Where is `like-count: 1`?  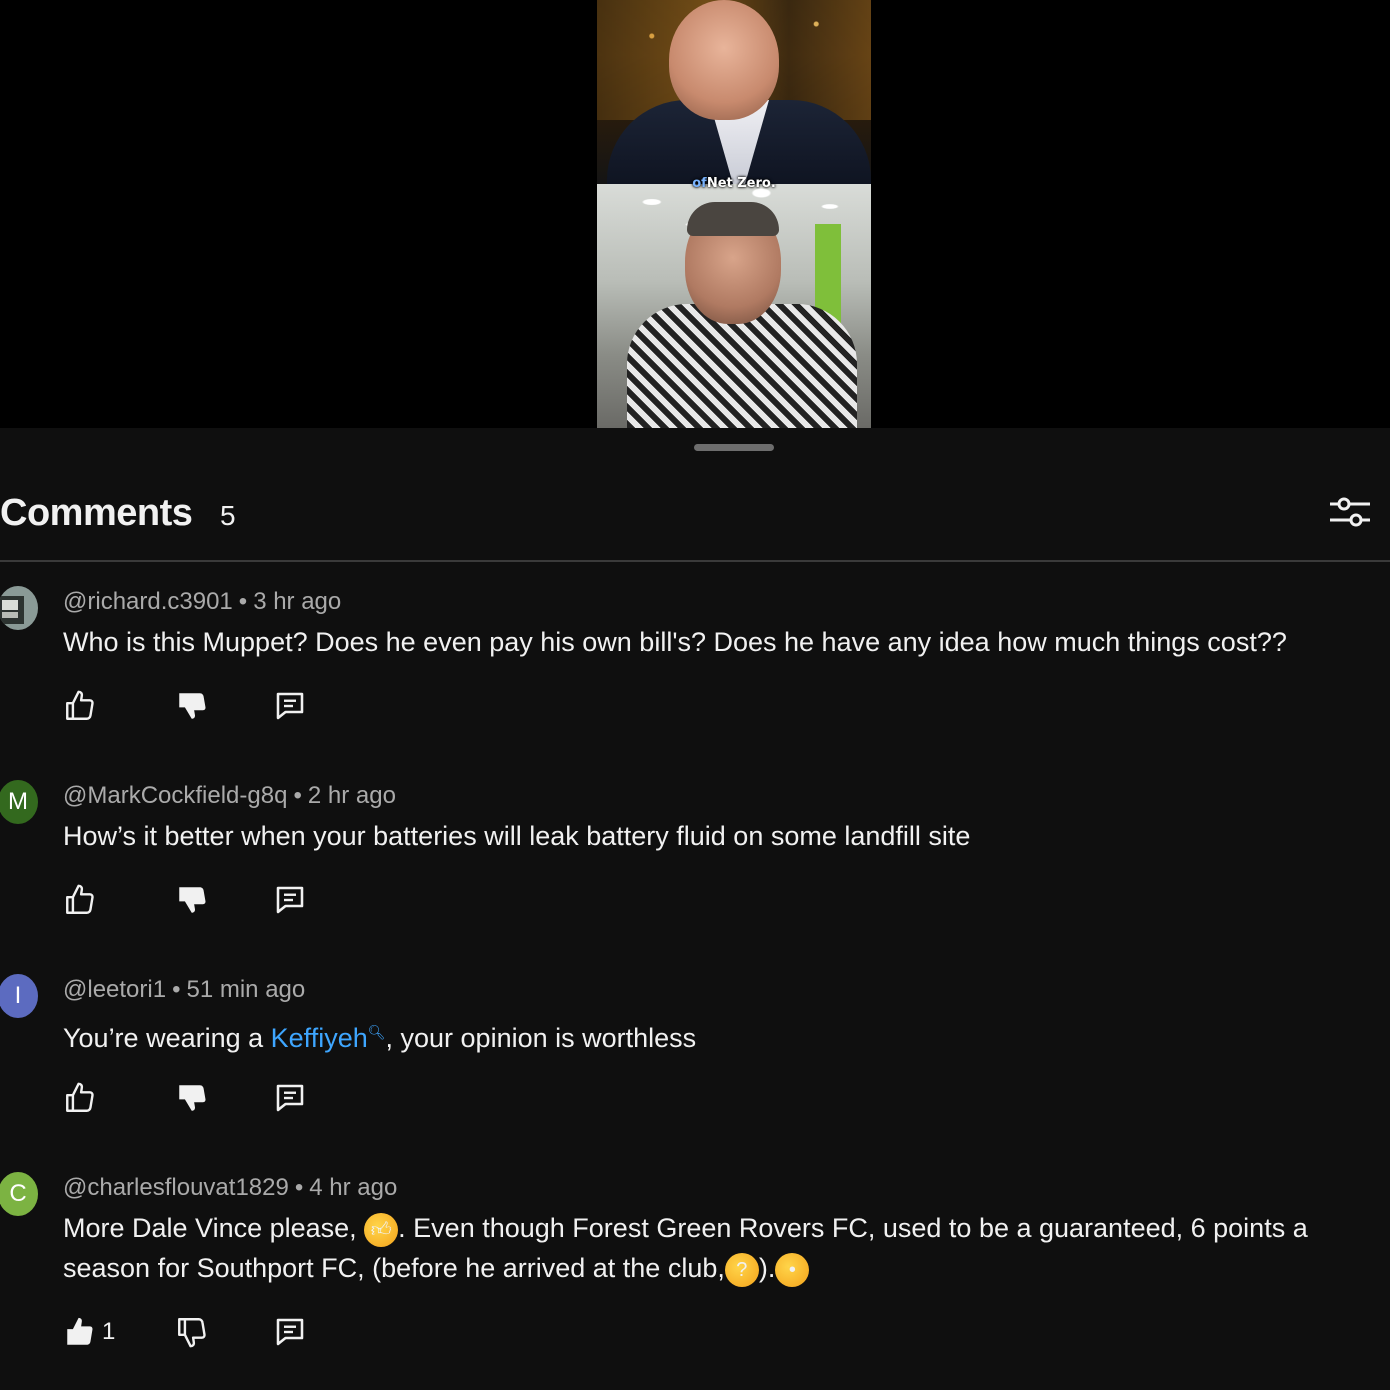 like-count: 1 is located at coordinates (109, 1331).